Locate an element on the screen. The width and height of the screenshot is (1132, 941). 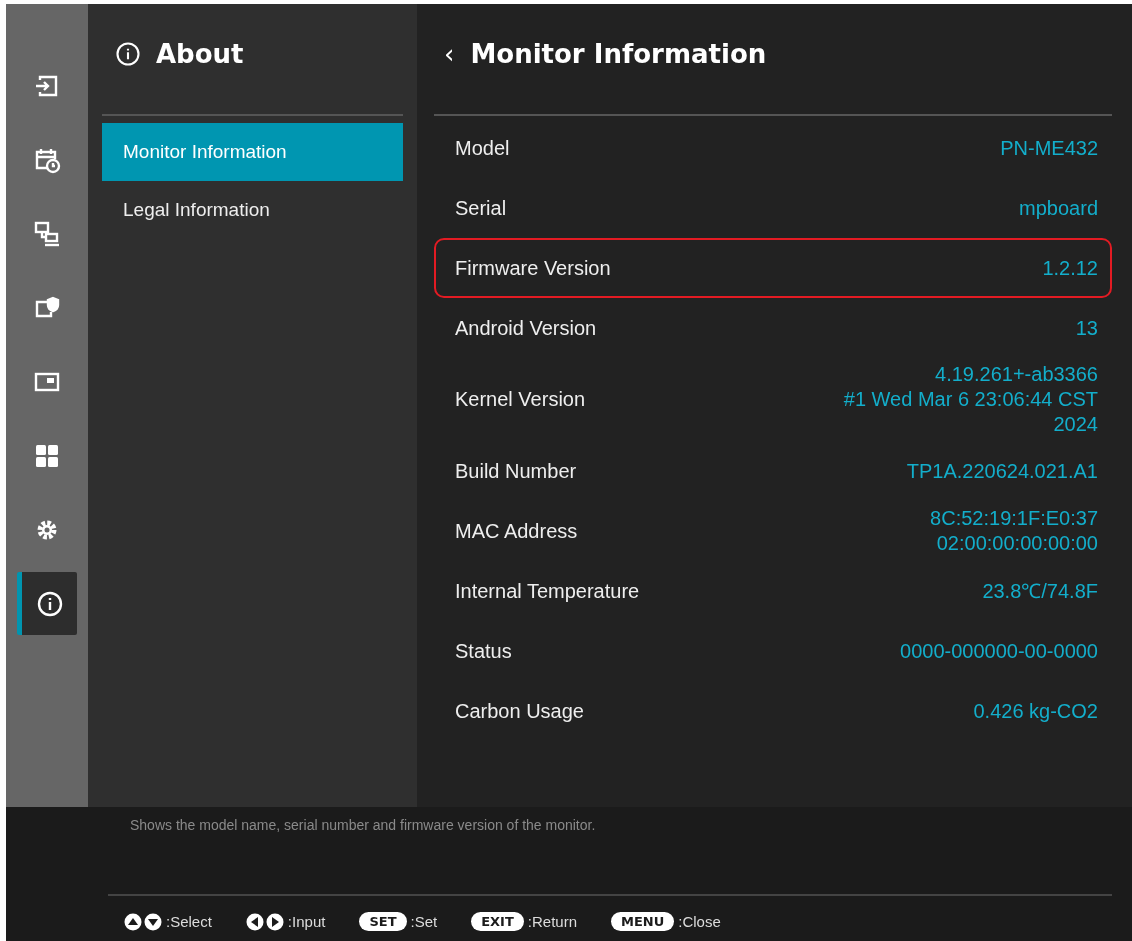
menu-item: Legal Information is located at coordinates (252, 210).